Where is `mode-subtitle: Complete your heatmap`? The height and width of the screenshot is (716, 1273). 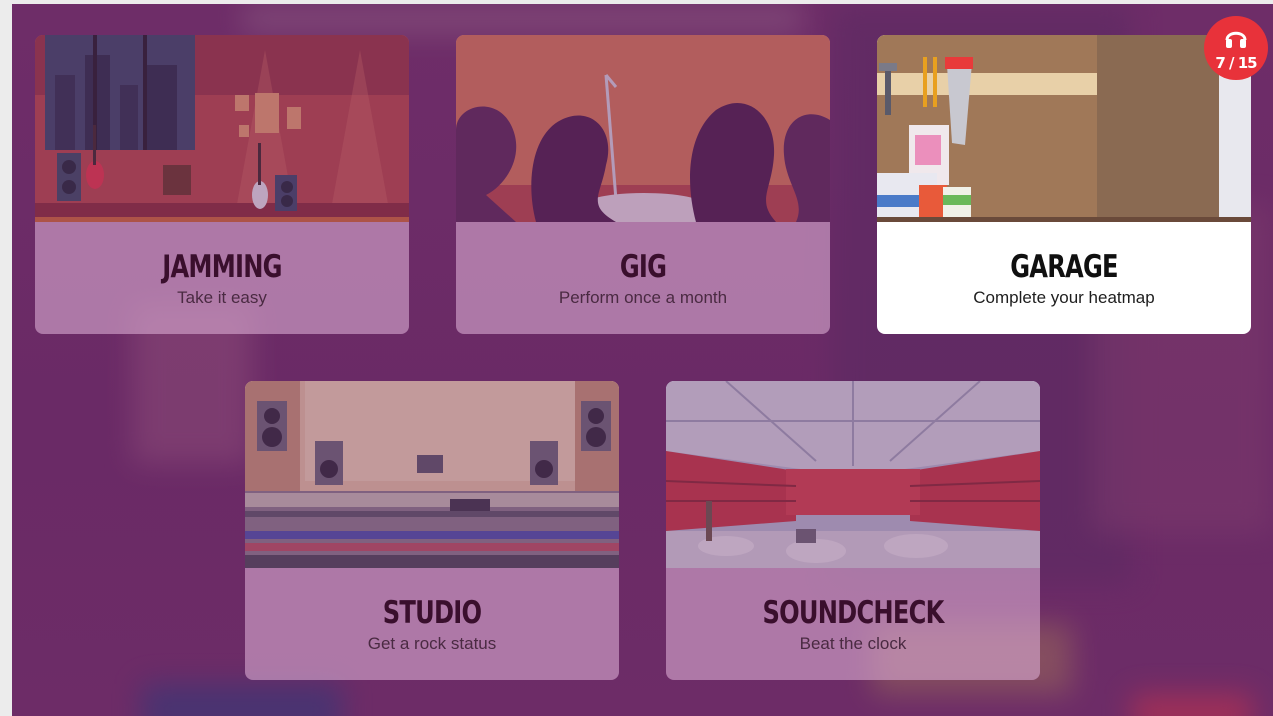 mode-subtitle: Complete your heatmap is located at coordinates (1064, 297).